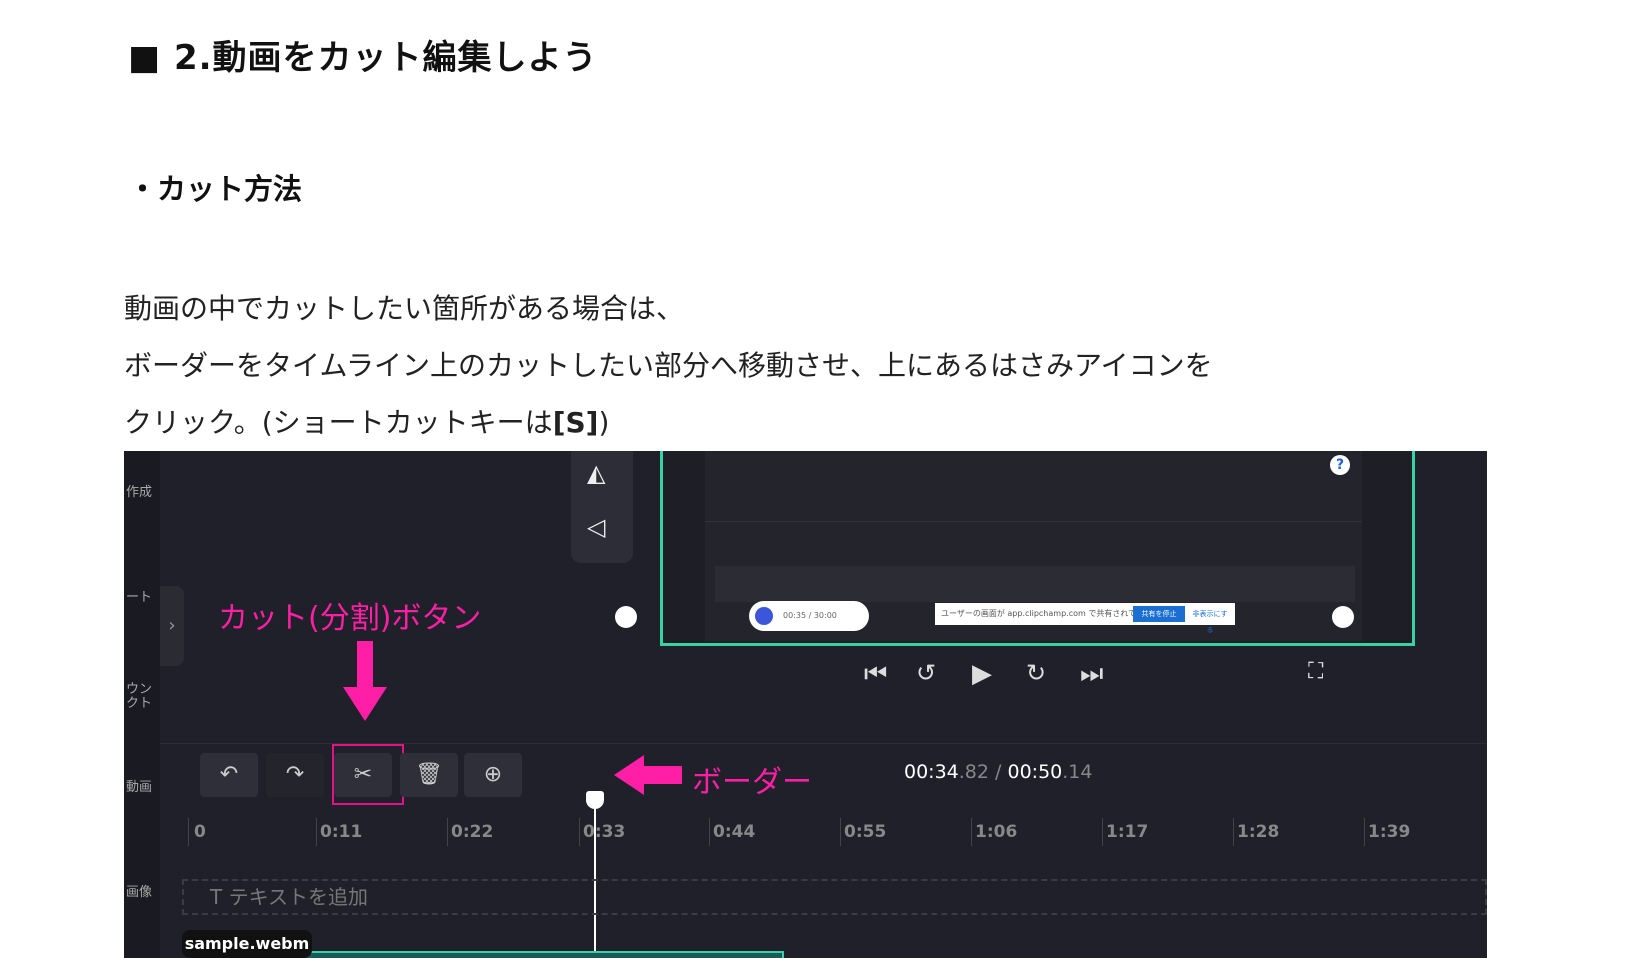  Describe the element at coordinates (338, 422) in the screenshot. I see `instruction-line-3-text: クリック。(ショートカットキーは` at that location.